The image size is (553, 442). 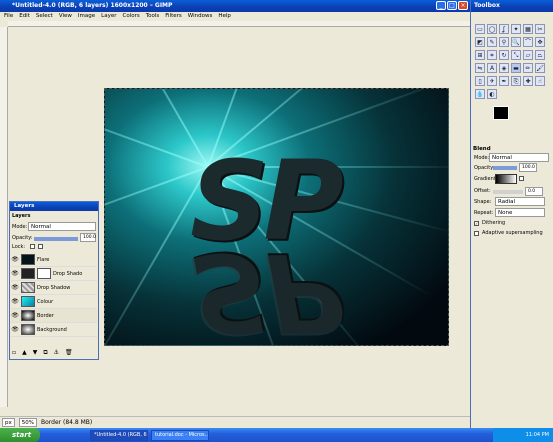 What do you see at coordinates (505, 168) in the screenshot?
I see `blend-opacity-slider` at bounding box center [505, 168].